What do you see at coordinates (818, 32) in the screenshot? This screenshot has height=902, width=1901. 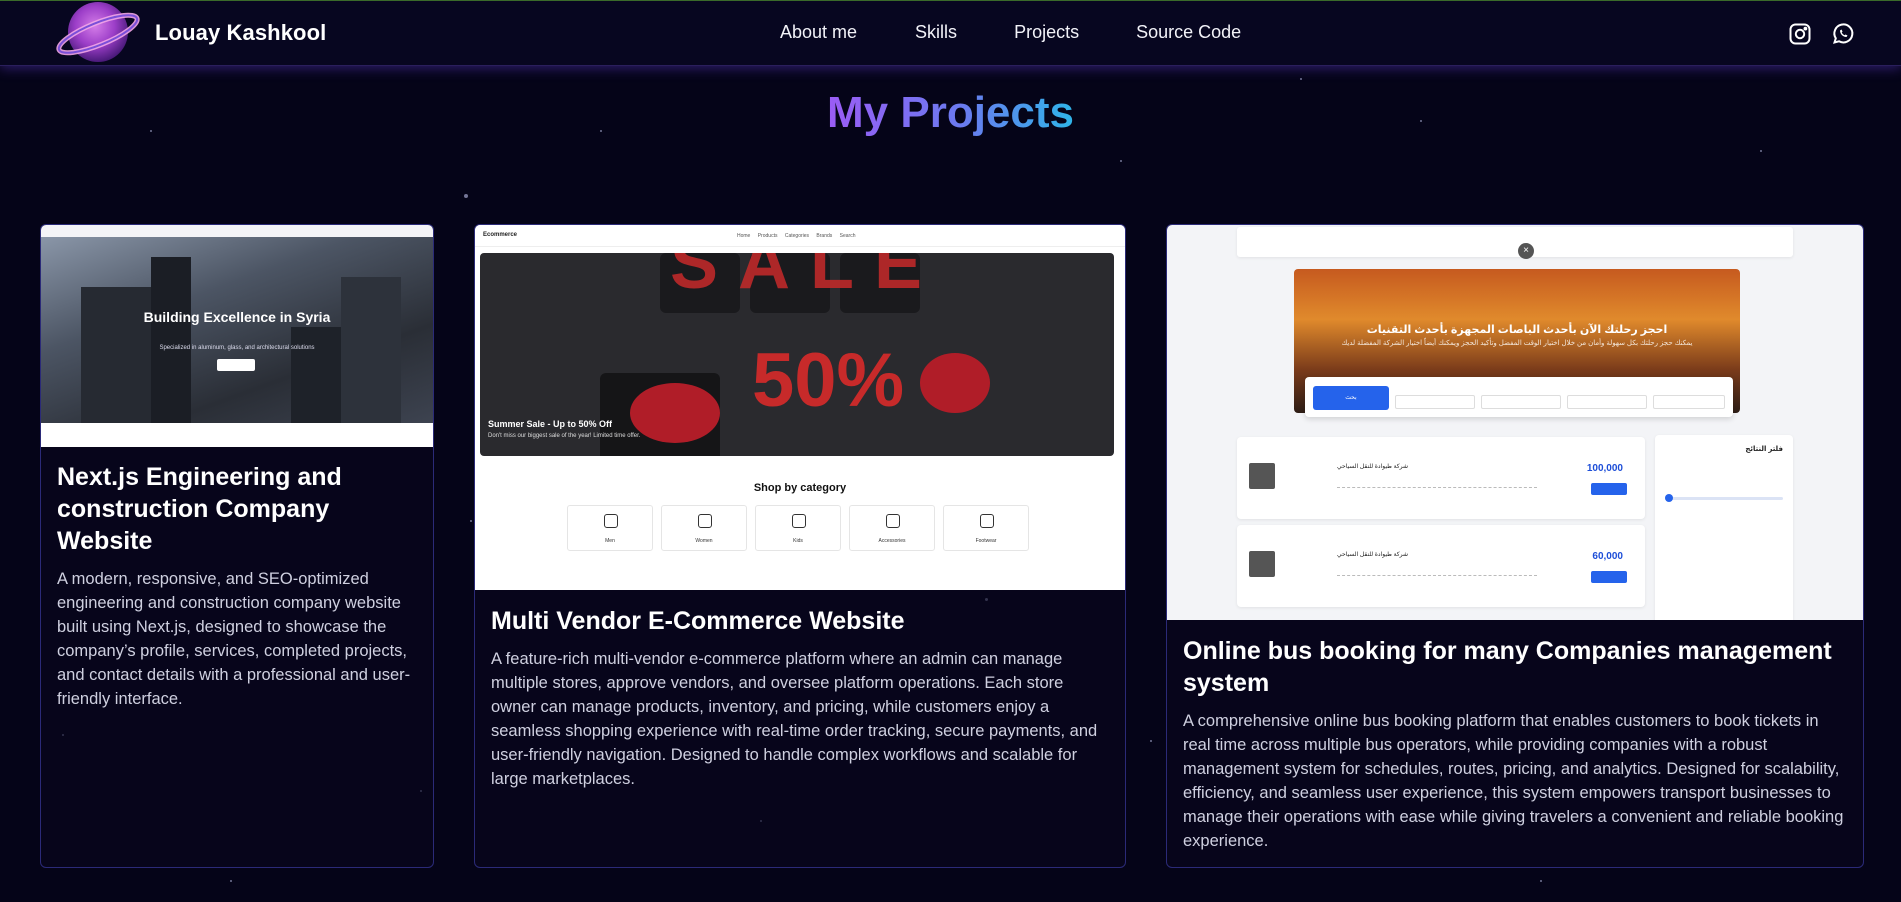 I see `nav-link-about-me: About me` at bounding box center [818, 32].